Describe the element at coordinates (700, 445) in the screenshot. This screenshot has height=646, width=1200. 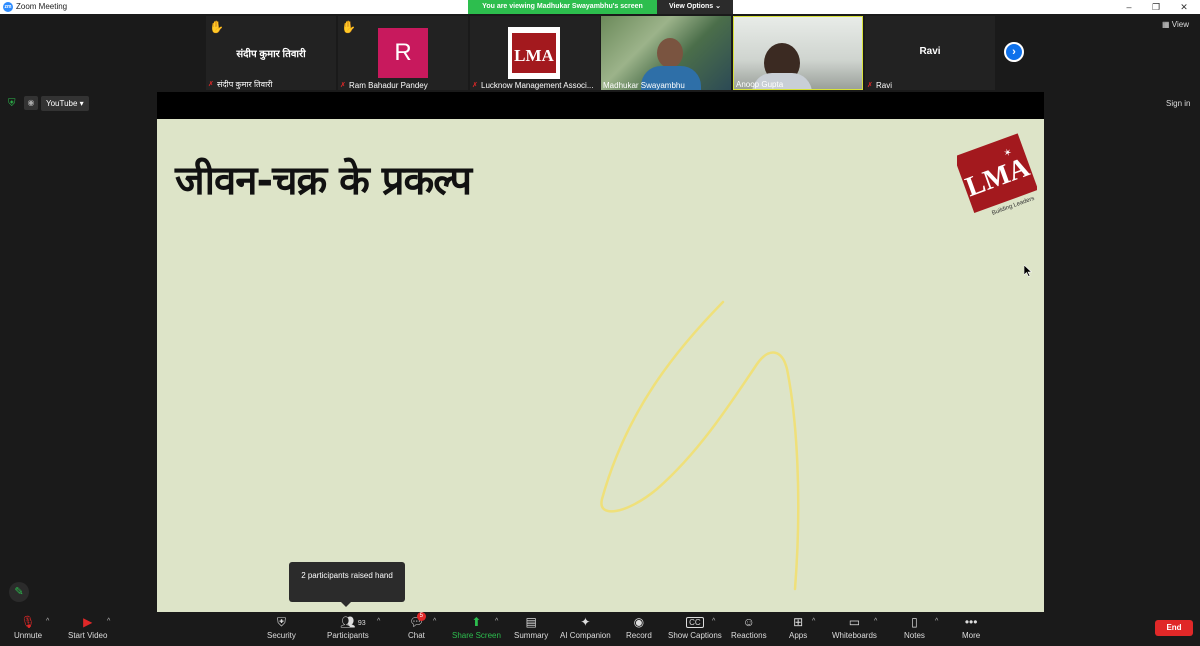
I see `annotation-stroke` at that location.